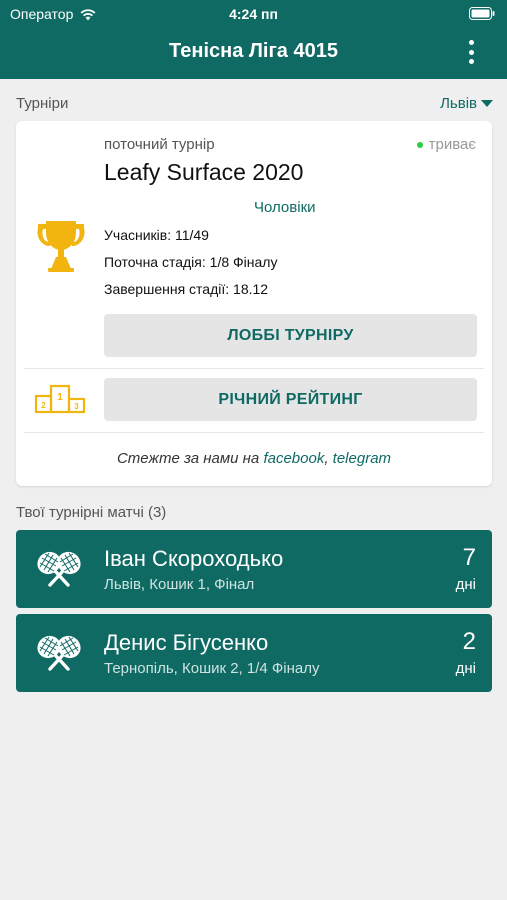 The width and height of the screenshot is (507, 900). What do you see at coordinates (285, 207) in the screenshot?
I see `tournament-category: Чоловіки` at bounding box center [285, 207].